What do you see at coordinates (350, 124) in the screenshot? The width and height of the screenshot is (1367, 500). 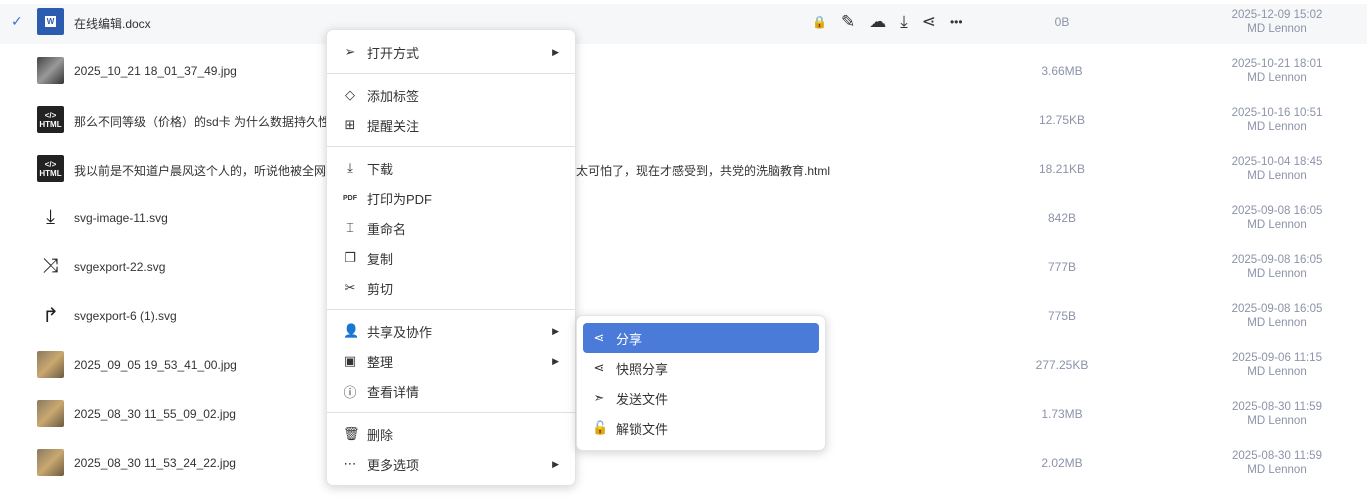 I see `focus-plus-icon: ⊞` at bounding box center [350, 124].